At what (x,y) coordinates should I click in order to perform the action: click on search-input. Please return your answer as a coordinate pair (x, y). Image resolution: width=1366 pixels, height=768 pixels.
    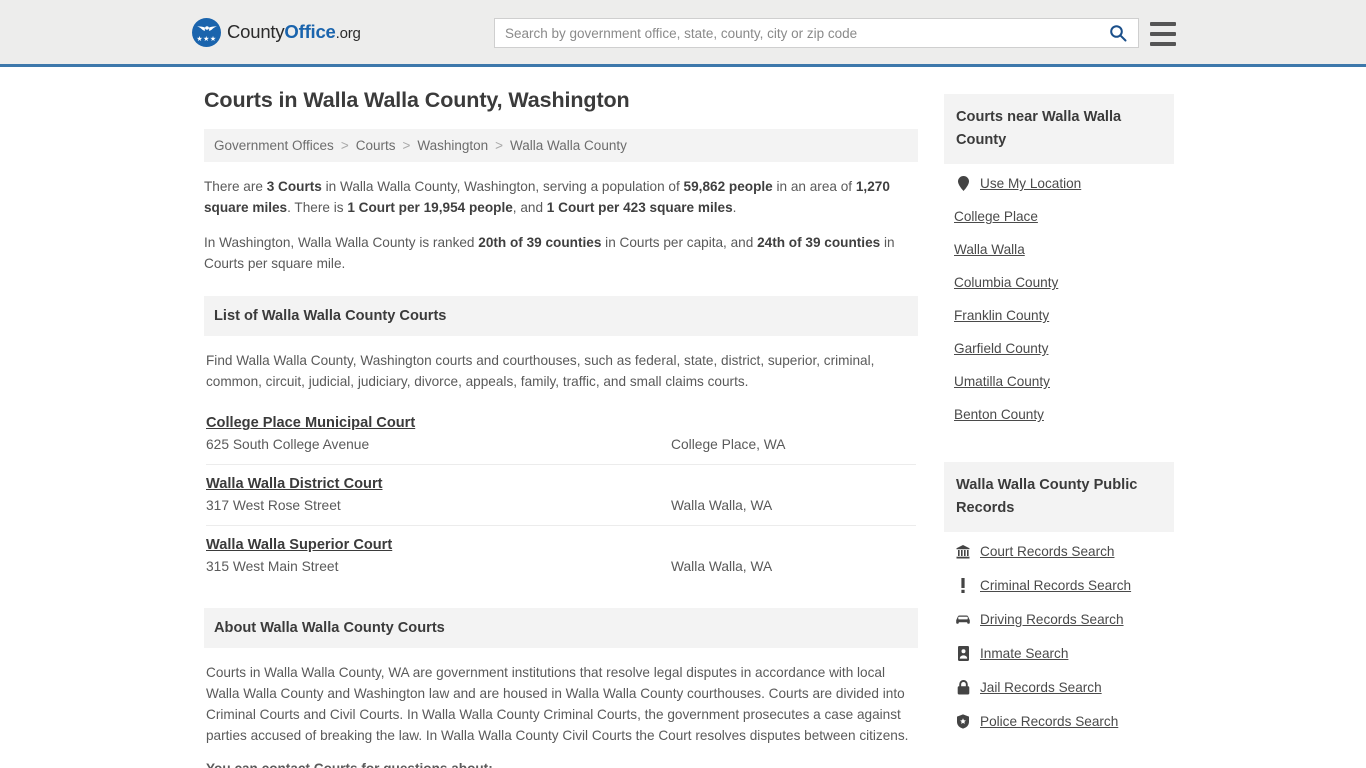
    Looking at the image, I should click on (796, 33).